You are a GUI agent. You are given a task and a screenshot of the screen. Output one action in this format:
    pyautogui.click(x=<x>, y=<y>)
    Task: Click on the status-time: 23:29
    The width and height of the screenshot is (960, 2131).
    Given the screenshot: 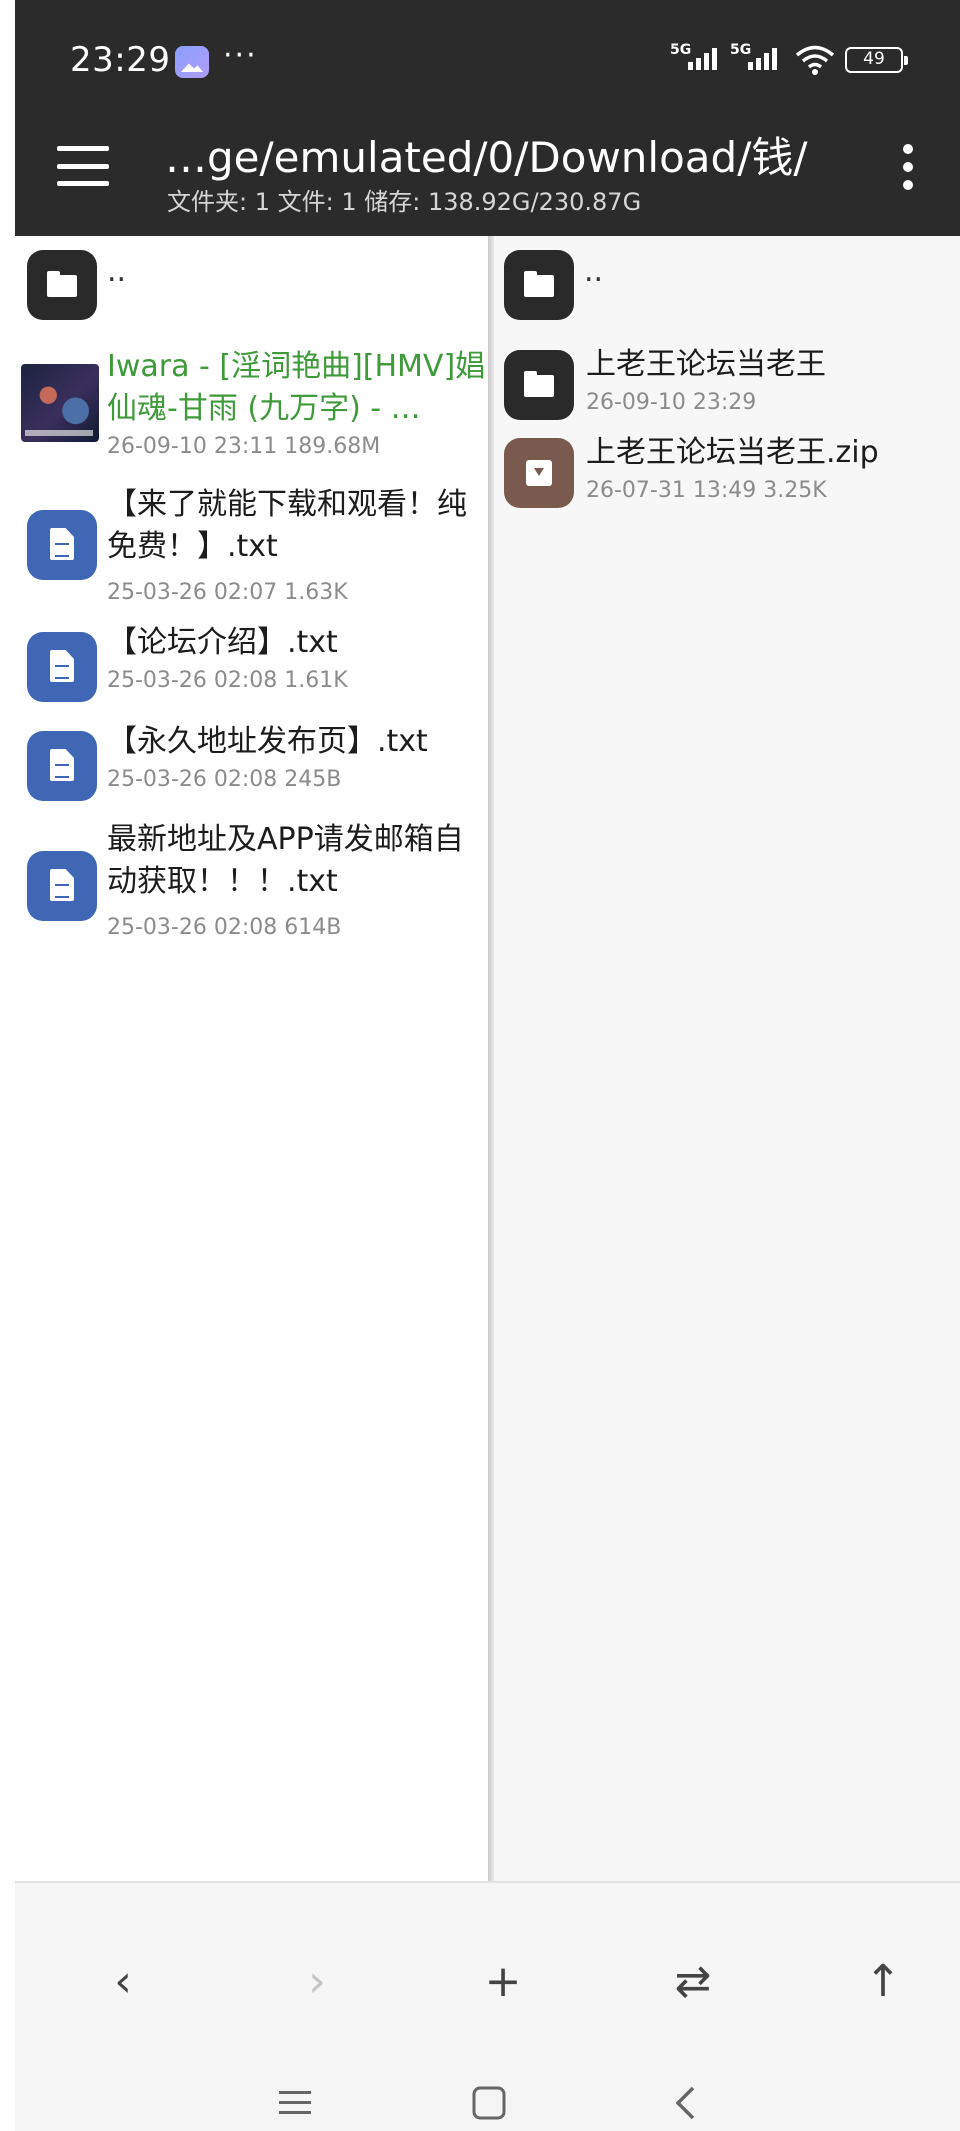 What is the action you would take?
    pyautogui.click(x=120, y=60)
    